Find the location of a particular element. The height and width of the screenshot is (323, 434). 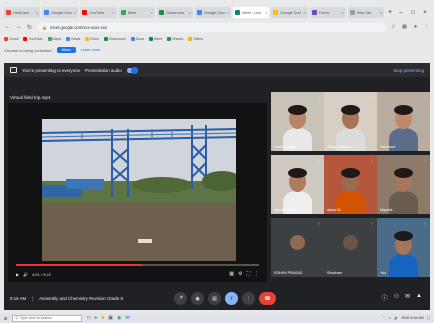

settings-icon: ⚙ is located at coordinates (240, 274).